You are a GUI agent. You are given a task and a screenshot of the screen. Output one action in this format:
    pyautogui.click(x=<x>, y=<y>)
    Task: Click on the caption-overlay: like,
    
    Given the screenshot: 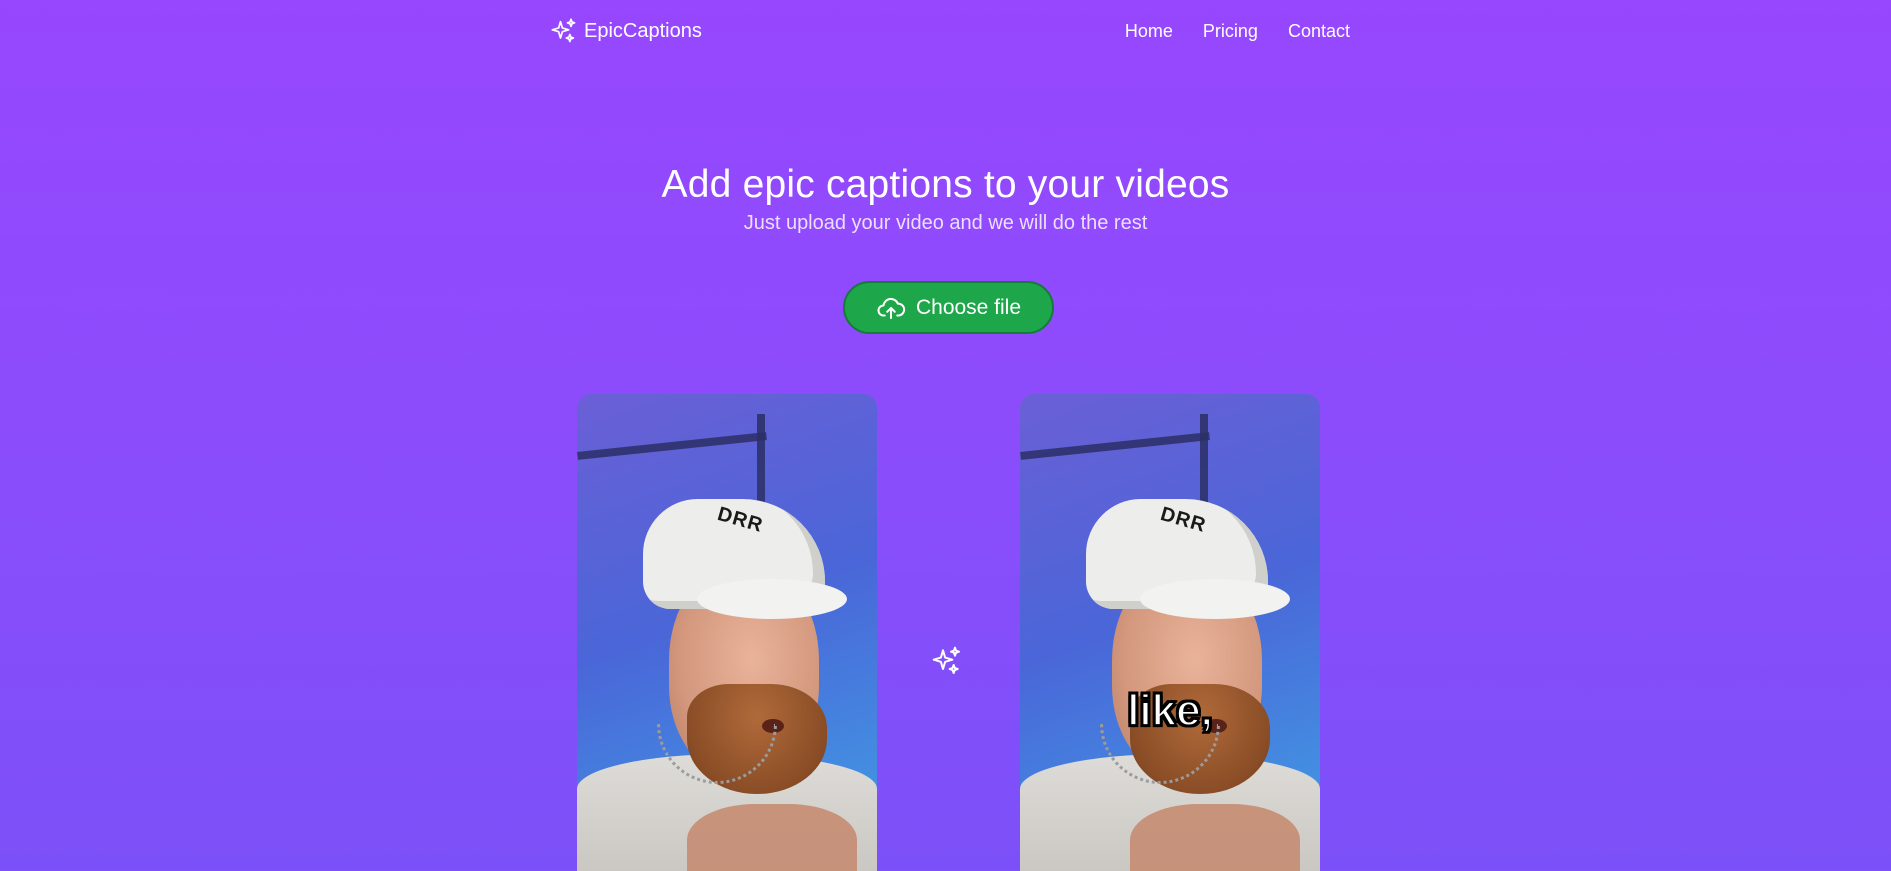 What is the action you would take?
    pyautogui.click(x=1170, y=710)
    